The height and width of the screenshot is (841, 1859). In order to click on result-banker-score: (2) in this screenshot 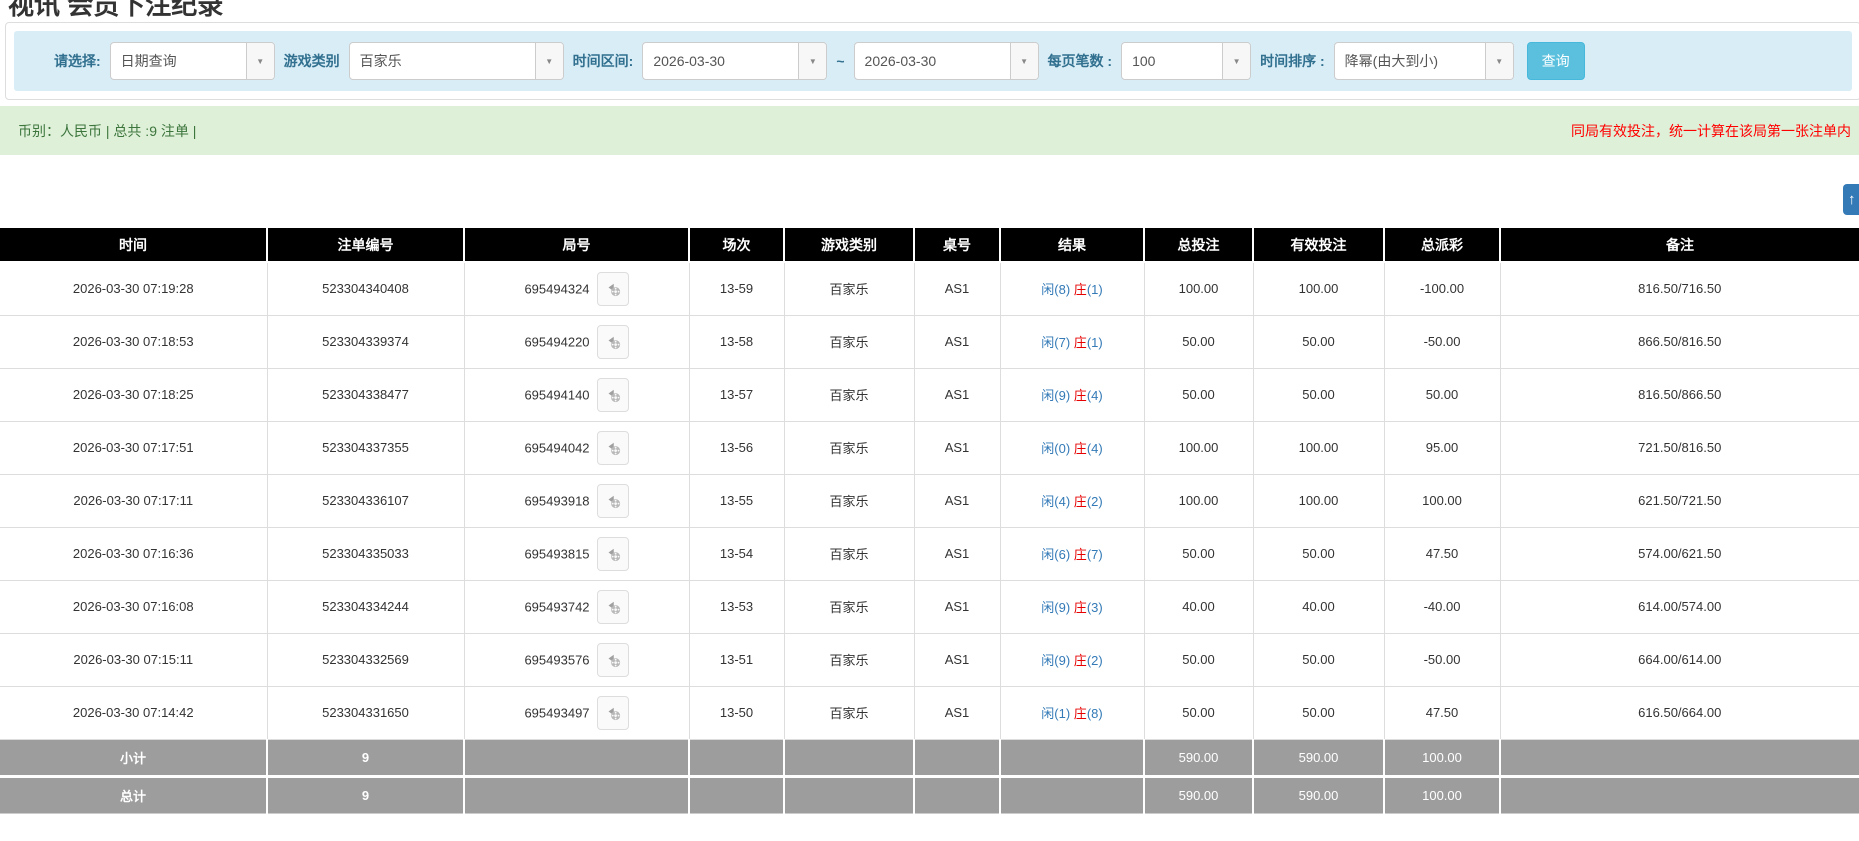, I will do `click(1094, 660)`.